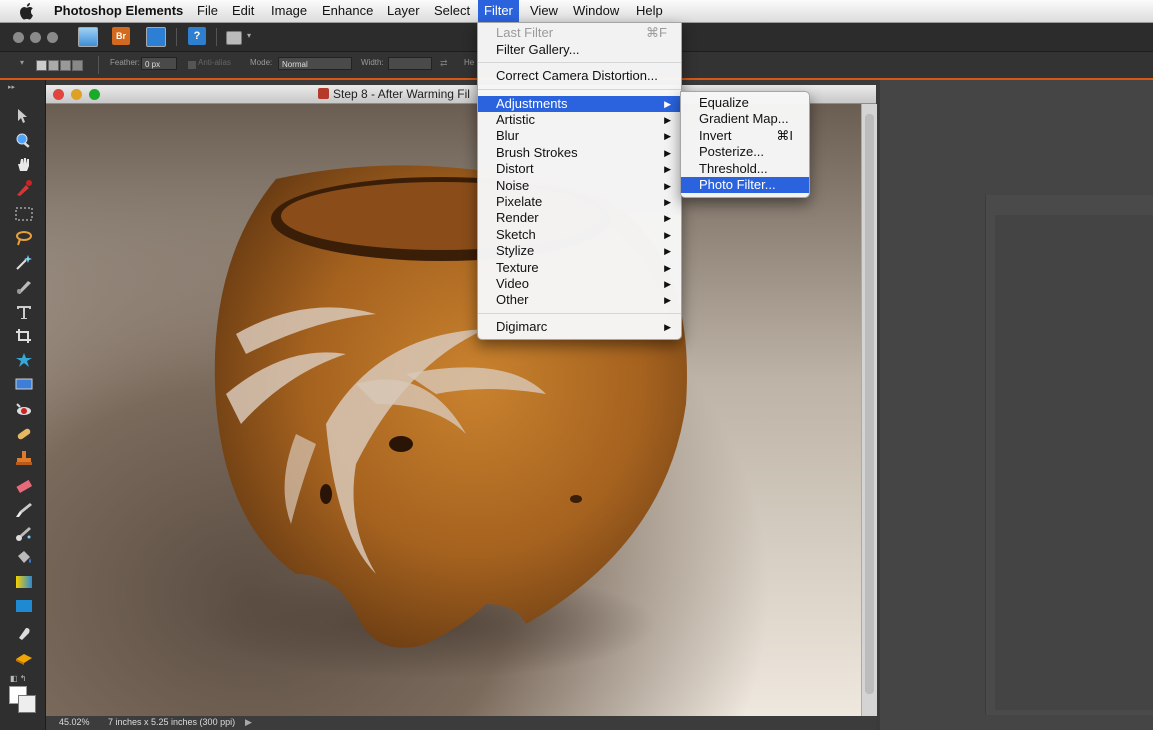 The image size is (1153, 730). Describe the element at coordinates (27, 704) in the screenshot. I see `background-color-swatch` at that location.